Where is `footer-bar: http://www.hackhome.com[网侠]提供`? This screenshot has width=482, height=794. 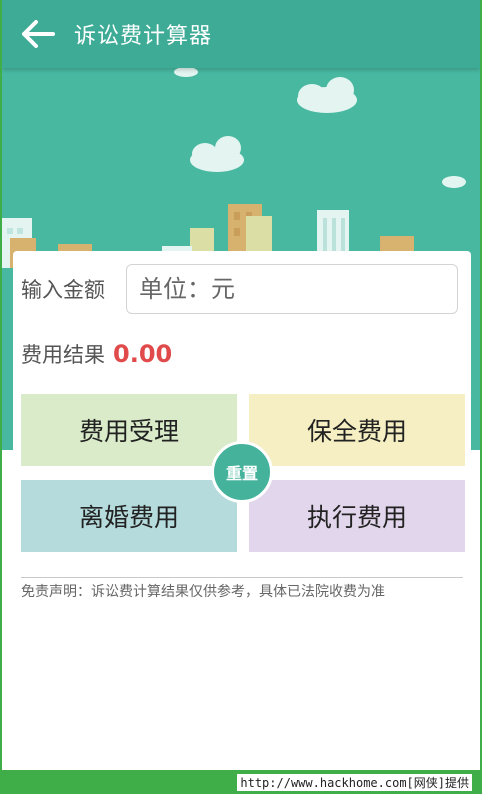 footer-bar: http://www.hackhome.com[网侠]提供 is located at coordinates (241, 782).